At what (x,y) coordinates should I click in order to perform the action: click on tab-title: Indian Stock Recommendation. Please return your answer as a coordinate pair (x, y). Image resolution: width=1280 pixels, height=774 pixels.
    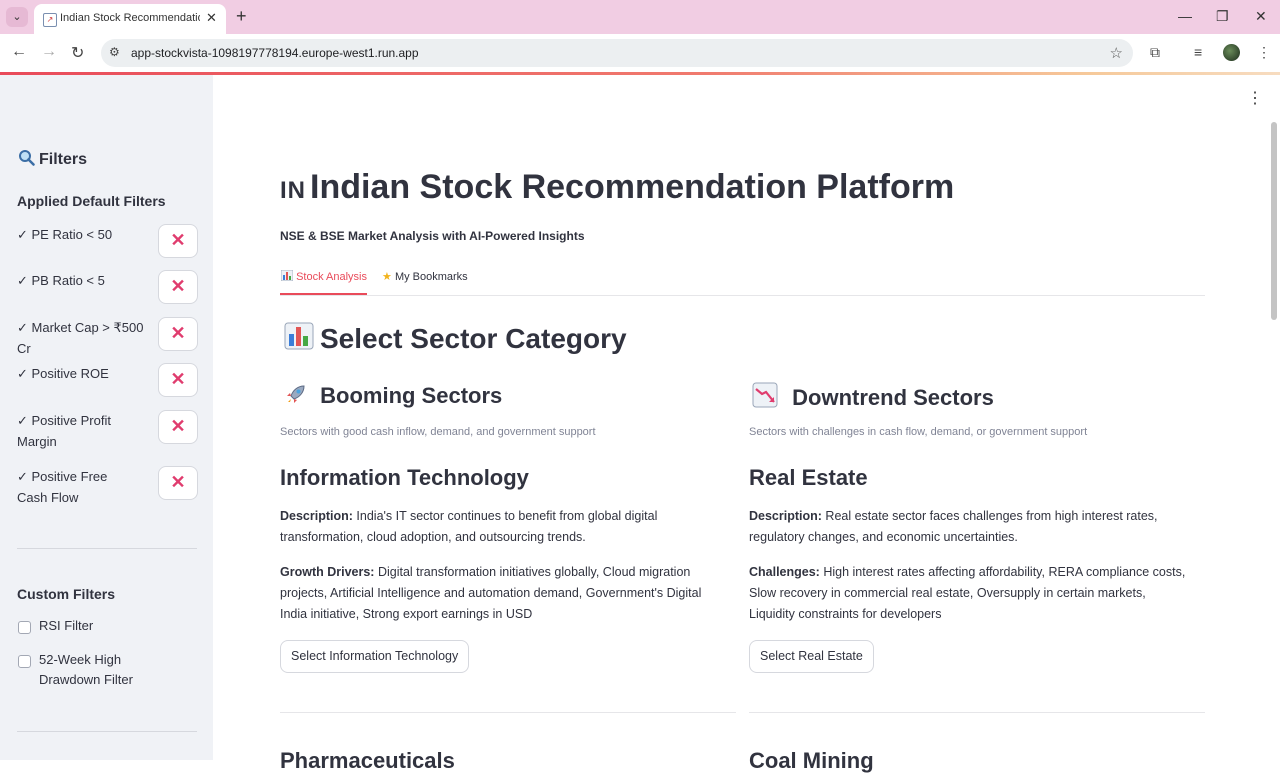
    Looking at the image, I should click on (130, 18).